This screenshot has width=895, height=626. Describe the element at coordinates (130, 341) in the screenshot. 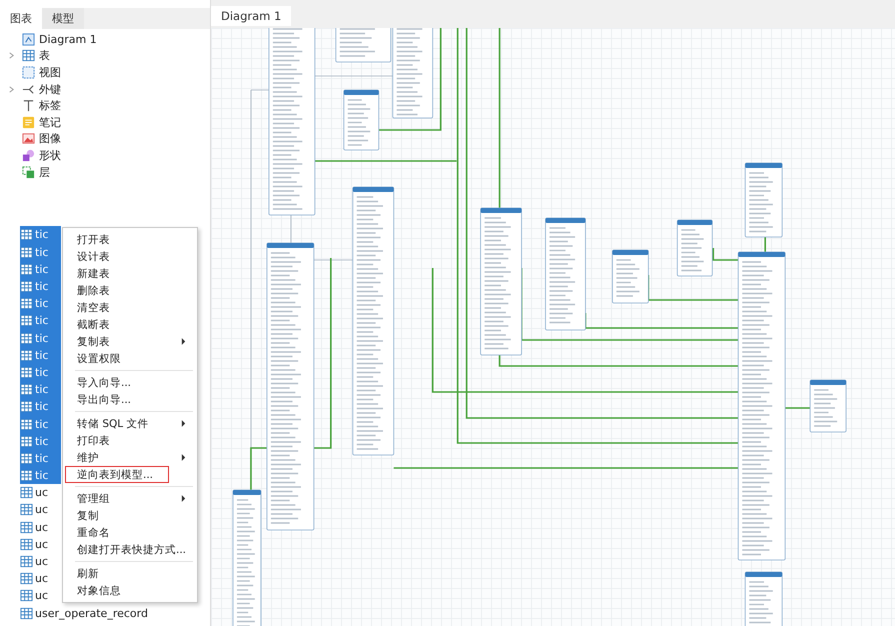

I see `menu-item: 复制表` at that location.